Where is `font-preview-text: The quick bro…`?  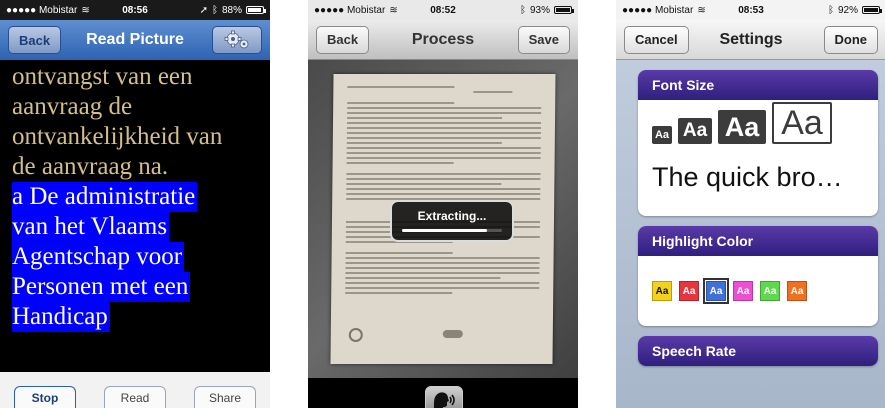
font-preview-text: The quick bro… is located at coordinates (747, 177).